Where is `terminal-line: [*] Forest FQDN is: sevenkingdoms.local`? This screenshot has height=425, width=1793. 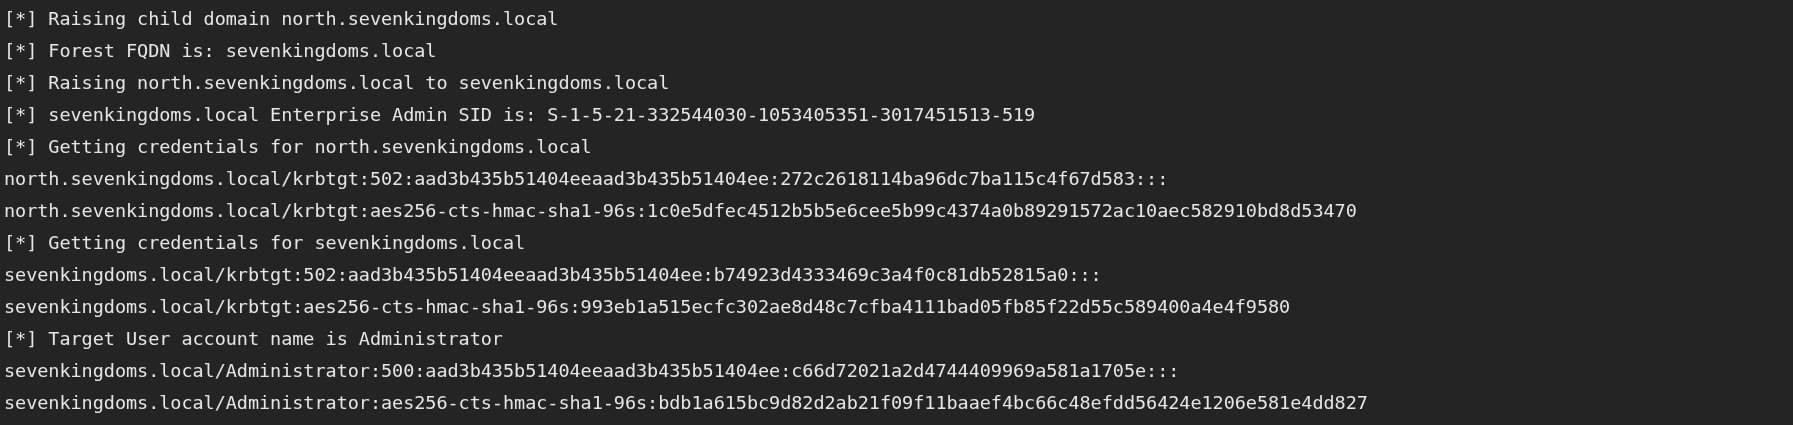 terminal-line: [*] Forest FQDN is: sevenkingdoms.local is located at coordinates (220, 51).